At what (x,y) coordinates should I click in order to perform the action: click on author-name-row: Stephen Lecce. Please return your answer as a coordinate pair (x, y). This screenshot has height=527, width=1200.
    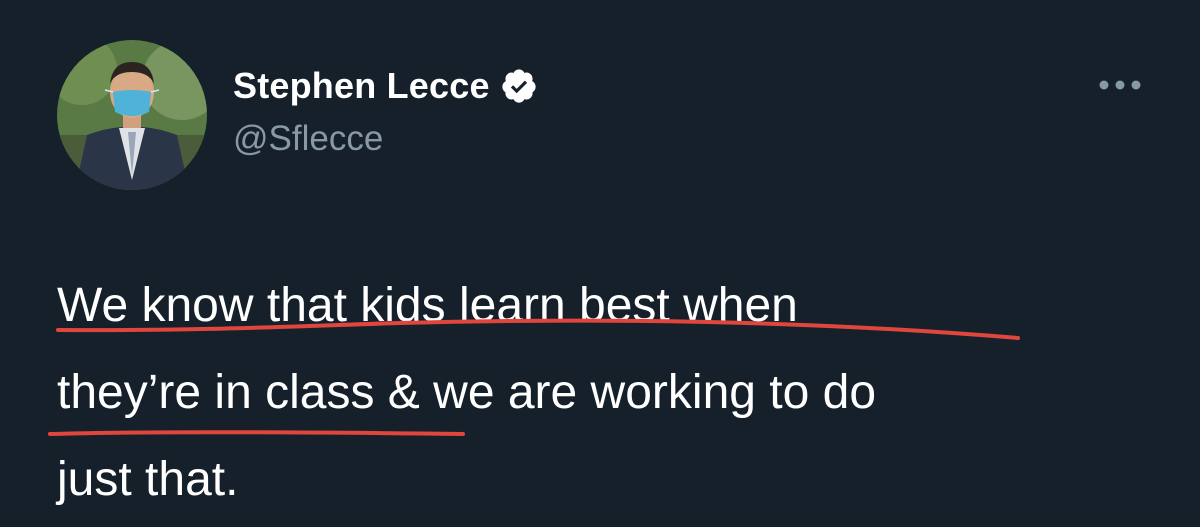
    Looking at the image, I should click on (385, 86).